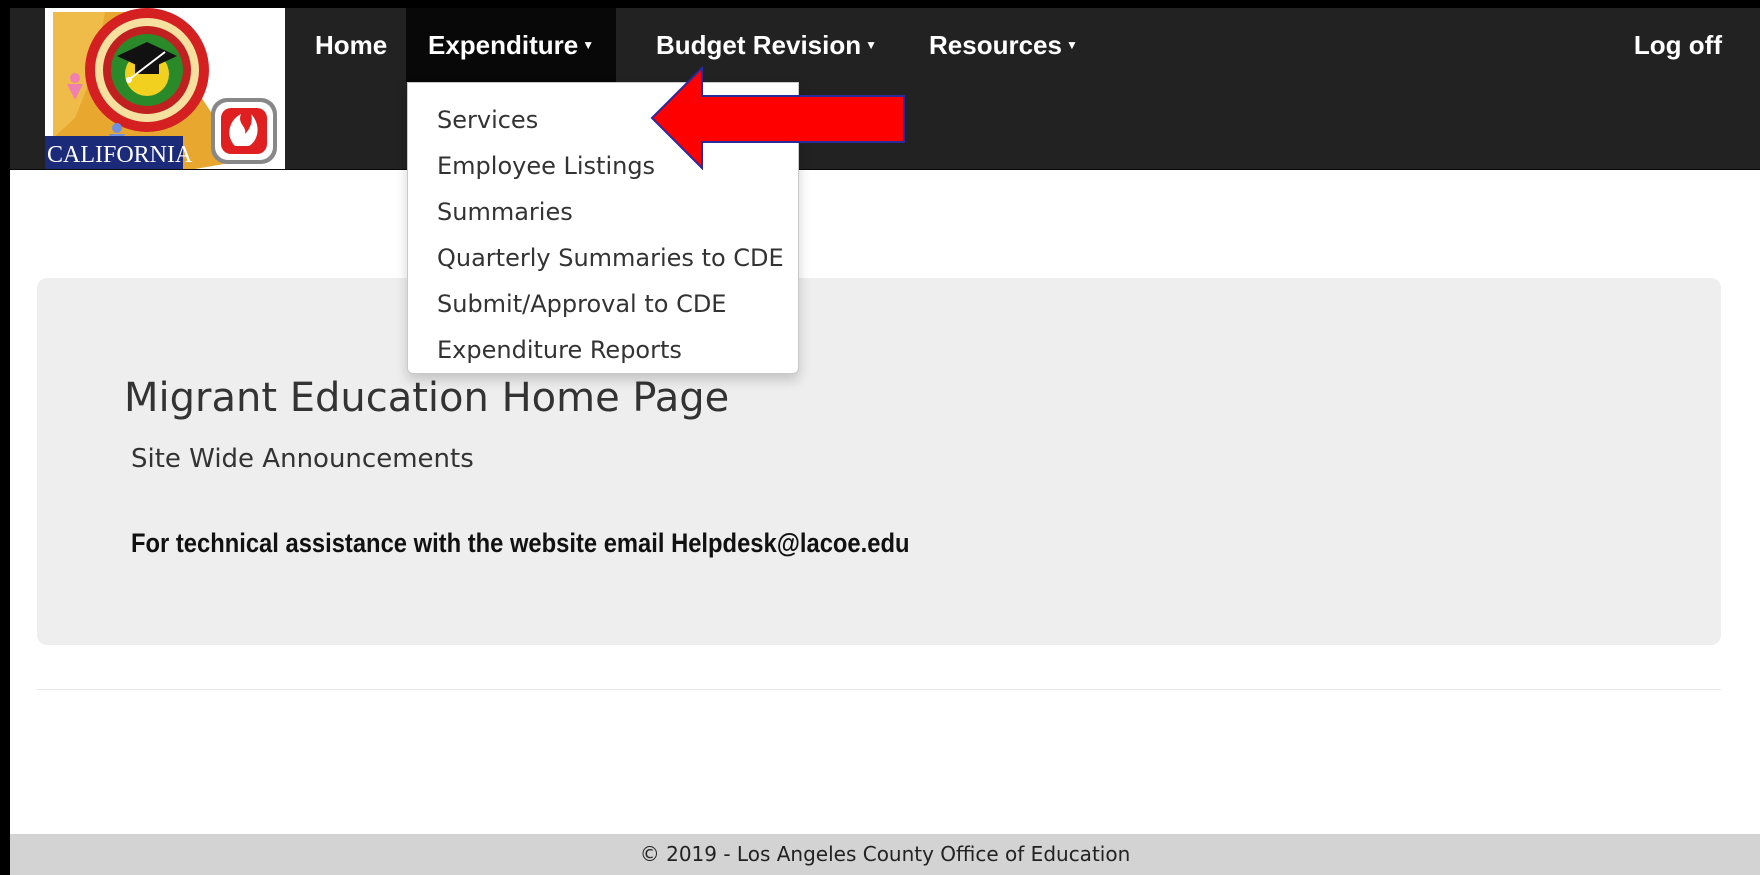  What do you see at coordinates (302, 459) in the screenshot?
I see `announcements-heading: Site Wide Announcements` at bounding box center [302, 459].